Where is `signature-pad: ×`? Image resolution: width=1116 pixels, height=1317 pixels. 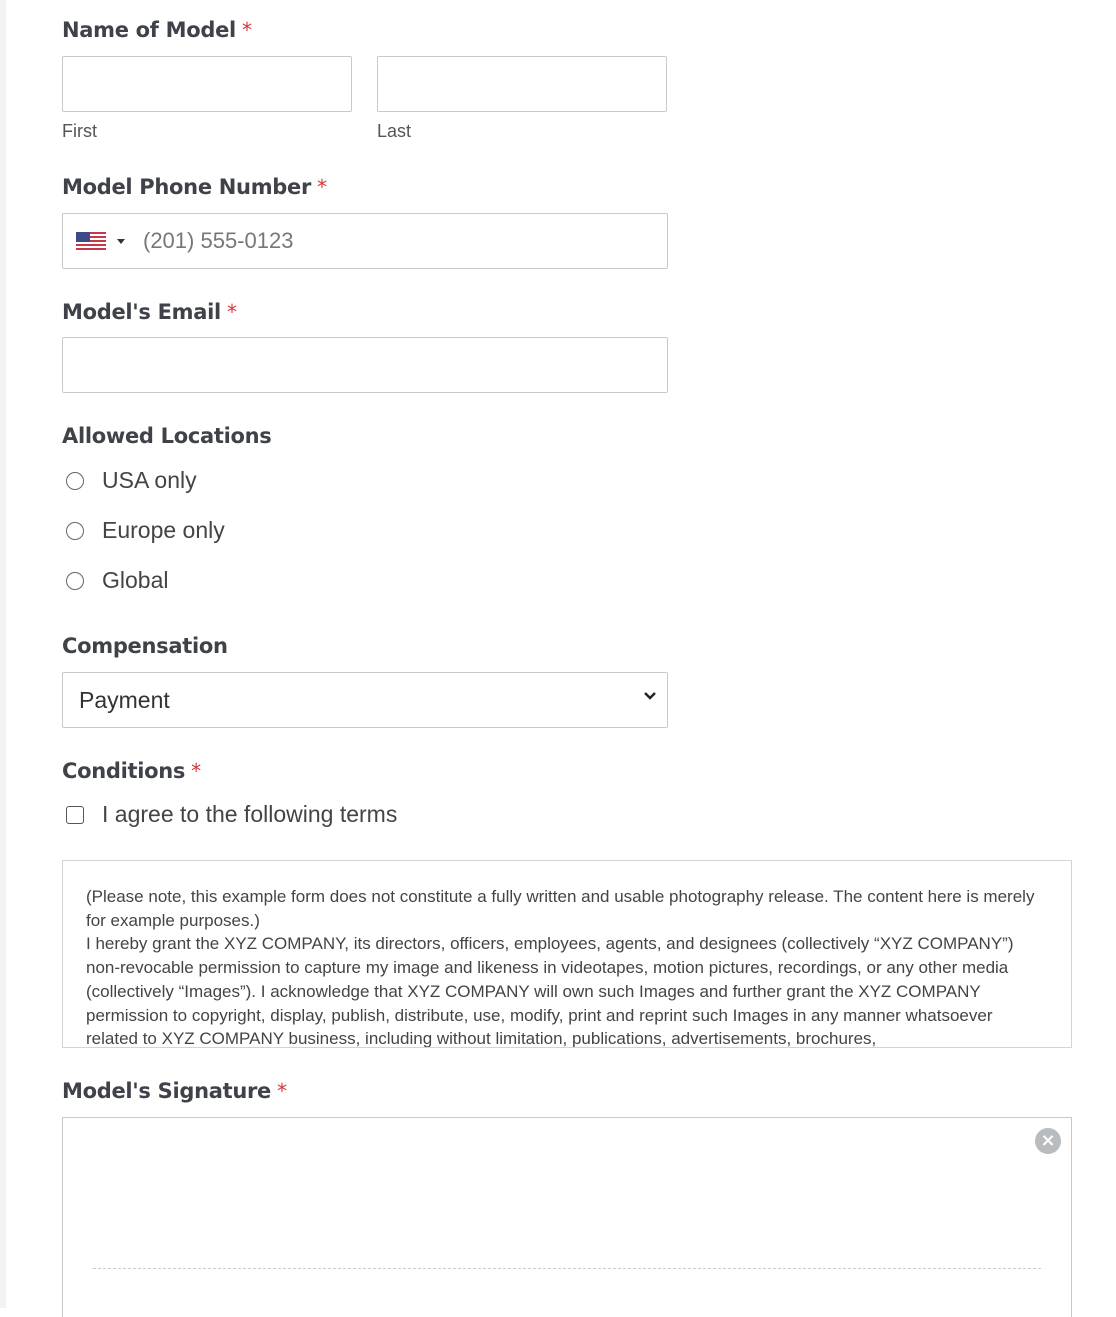
signature-pad: × is located at coordinates (567, 1217).